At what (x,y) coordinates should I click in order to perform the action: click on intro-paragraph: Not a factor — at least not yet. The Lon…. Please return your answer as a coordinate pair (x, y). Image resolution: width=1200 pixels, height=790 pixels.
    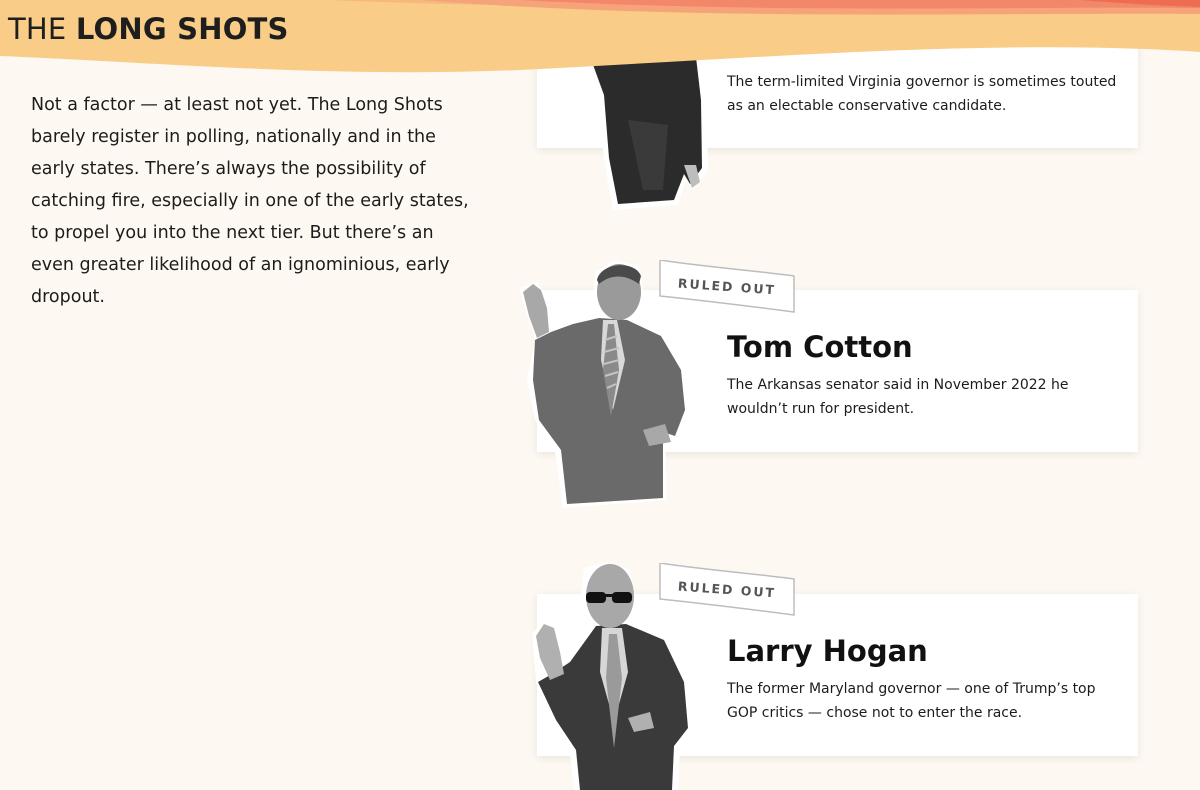
    Looking at the image, I should click on (250, 201).